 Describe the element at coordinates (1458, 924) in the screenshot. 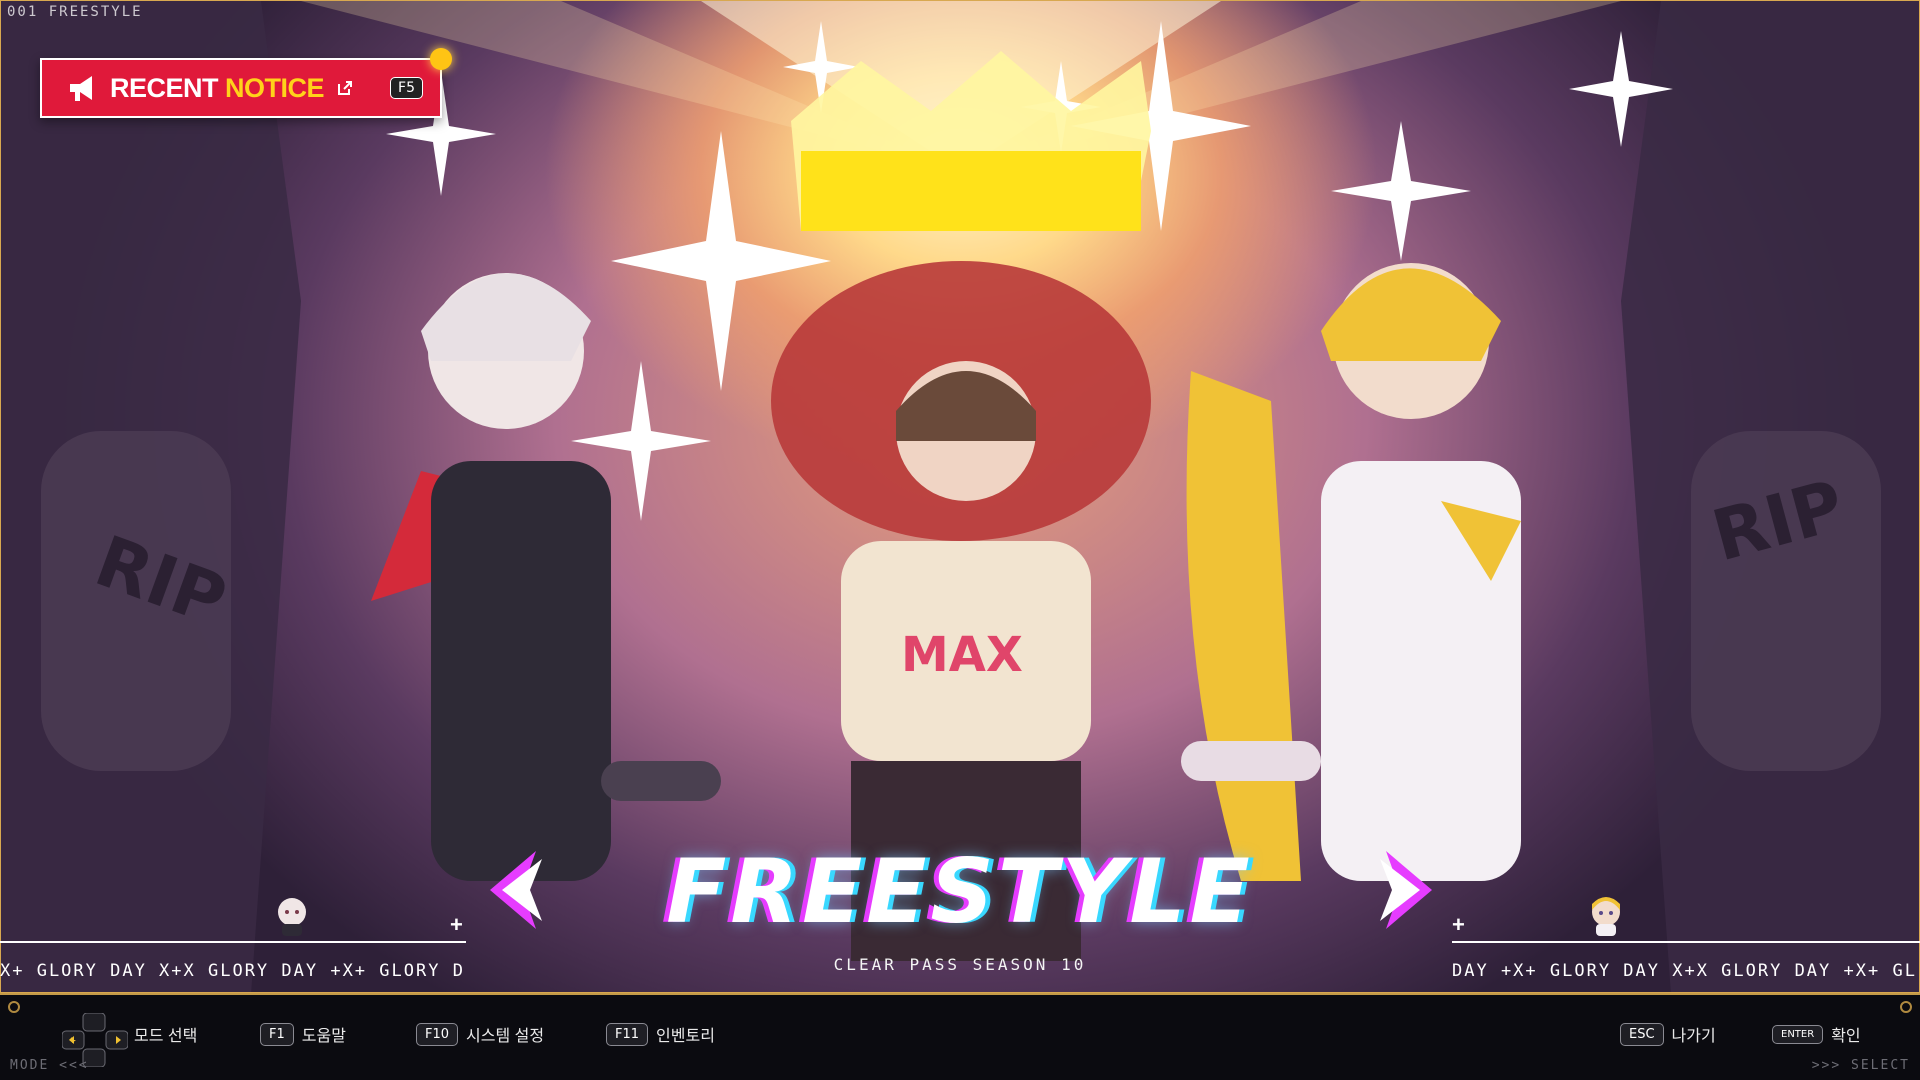

I see `plus-marker-right: +` at that location.